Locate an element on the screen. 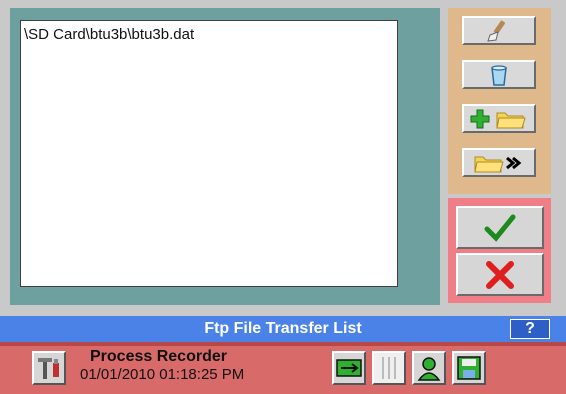  brush-icon is located at coordinates (496, 31).